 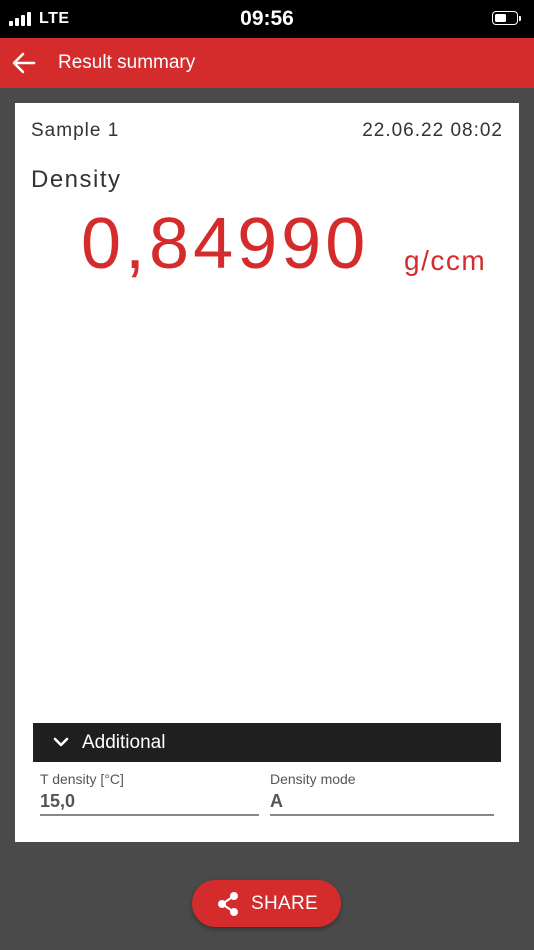 What do you see at coordinates (506, 19) in the screenshot?
I see `battery-icon` at bounding box center [506, 19].